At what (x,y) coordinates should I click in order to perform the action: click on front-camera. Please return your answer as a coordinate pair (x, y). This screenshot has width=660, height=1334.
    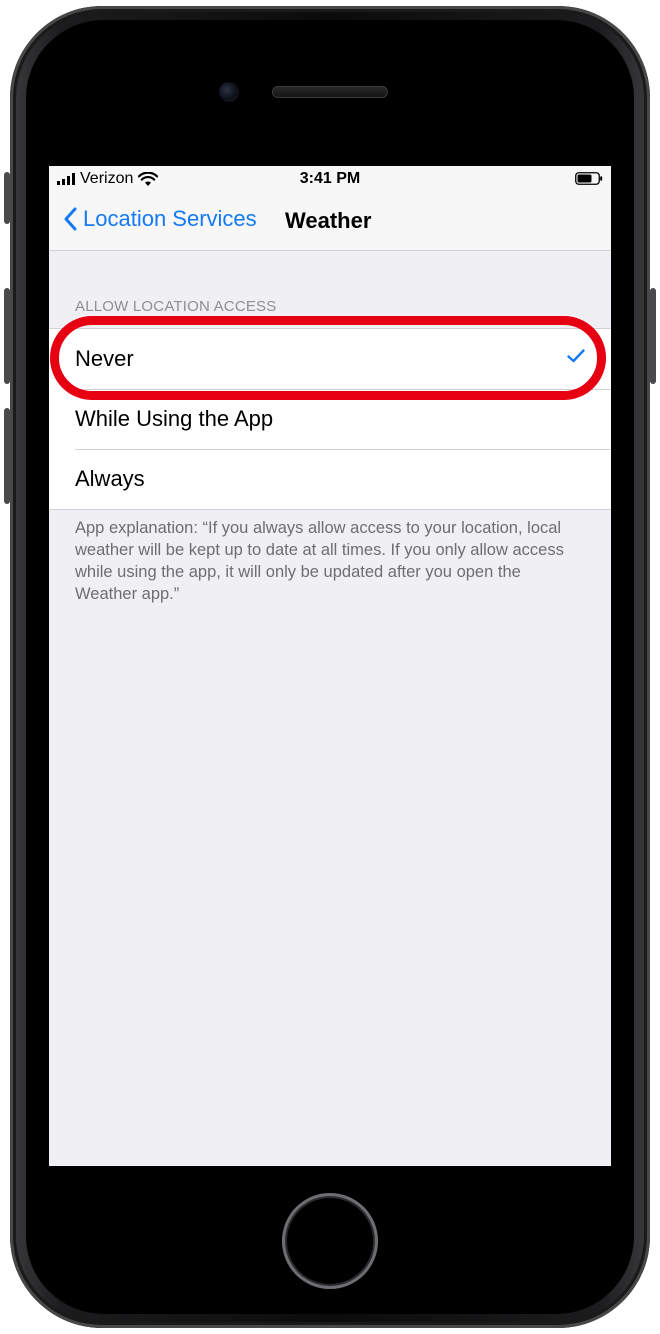
    Looking at the image, I should click on (229, 92).